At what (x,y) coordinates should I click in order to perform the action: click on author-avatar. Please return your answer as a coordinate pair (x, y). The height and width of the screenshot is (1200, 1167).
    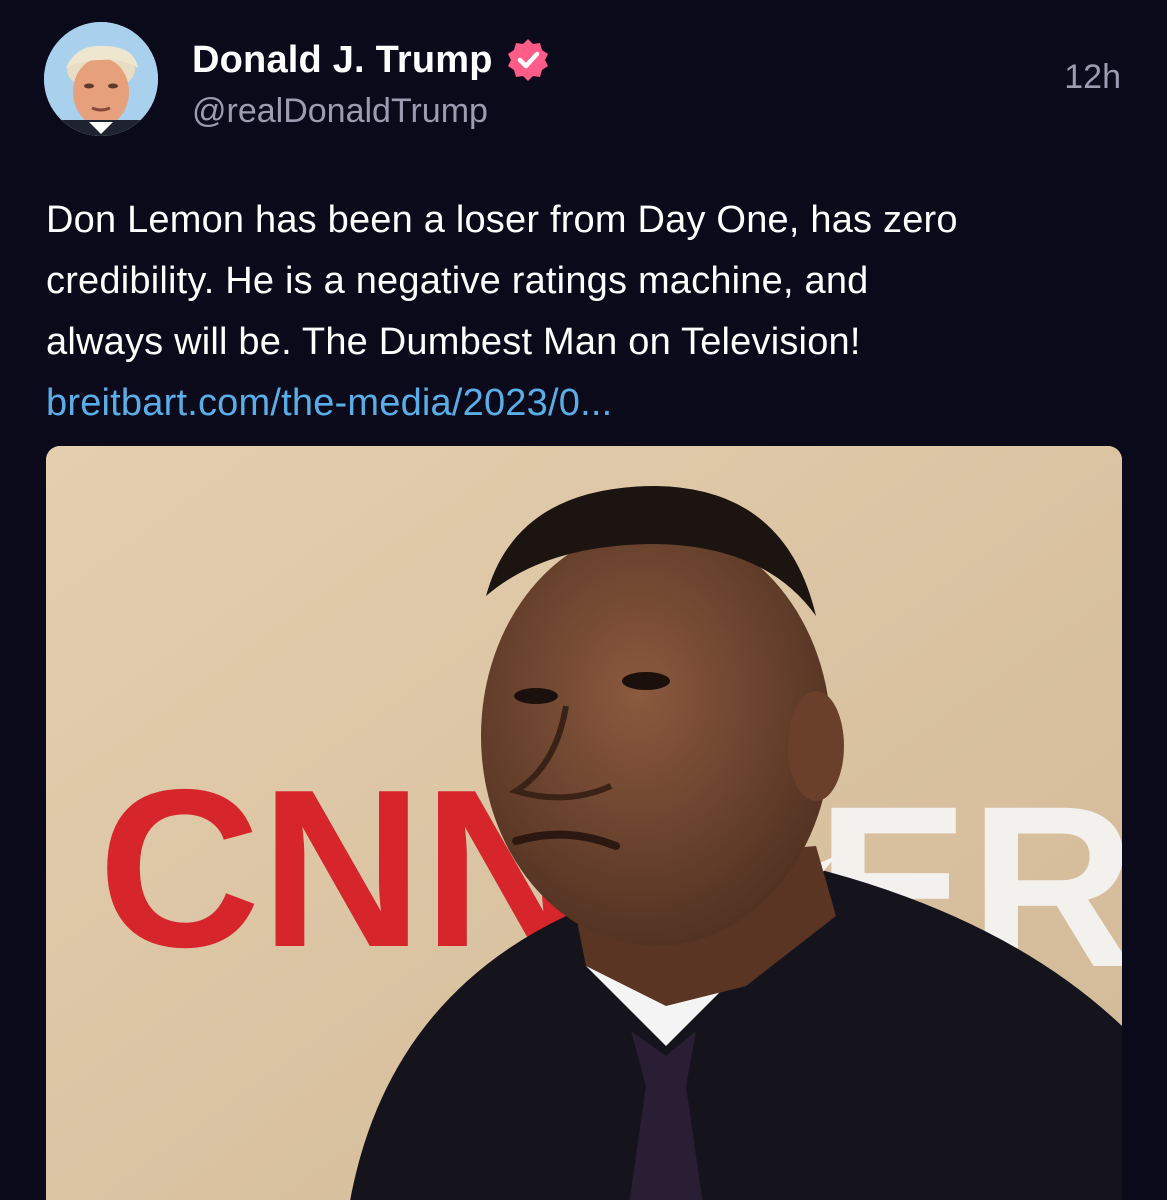
    Looking at the image, I should click on (101, 79).